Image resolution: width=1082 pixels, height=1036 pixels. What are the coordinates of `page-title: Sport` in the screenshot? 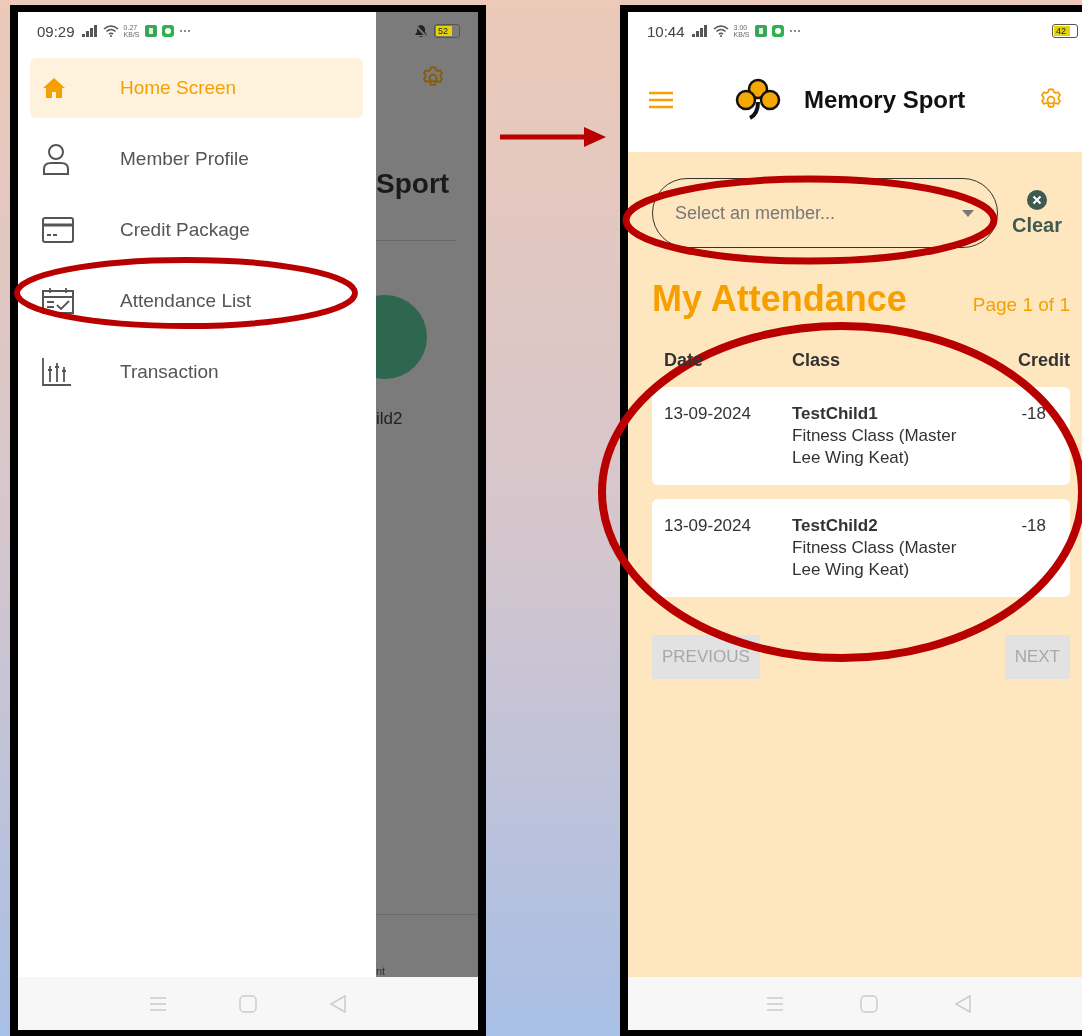 It's located at (413, 184).